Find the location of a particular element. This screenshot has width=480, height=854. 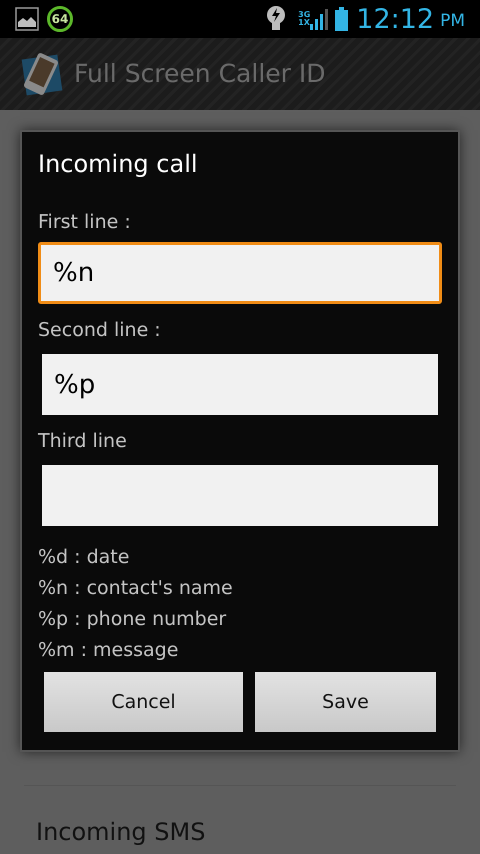

clock: 12:12 is located at coordinates (395, 19).